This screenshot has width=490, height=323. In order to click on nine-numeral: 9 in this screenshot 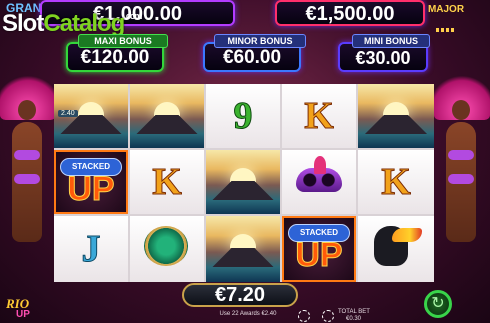, I will do `click(243, 116)`.